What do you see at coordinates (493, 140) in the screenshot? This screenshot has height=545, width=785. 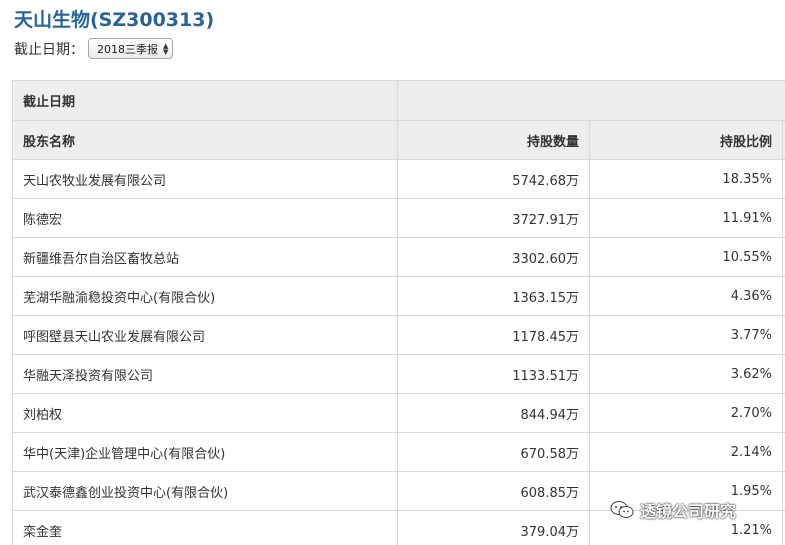 I see `column-header-shares: 持股数量` at bounding box center [493, 140].